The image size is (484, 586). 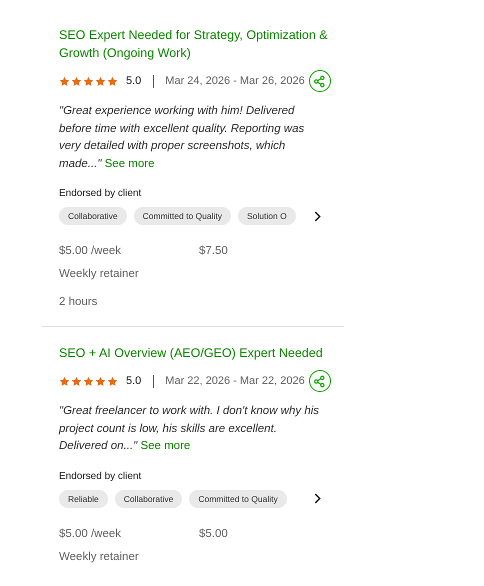 I want to click on job-title-link: SEO + AI Overview (AEO/GEO) Expert Needed, so click(x=194, y=353).